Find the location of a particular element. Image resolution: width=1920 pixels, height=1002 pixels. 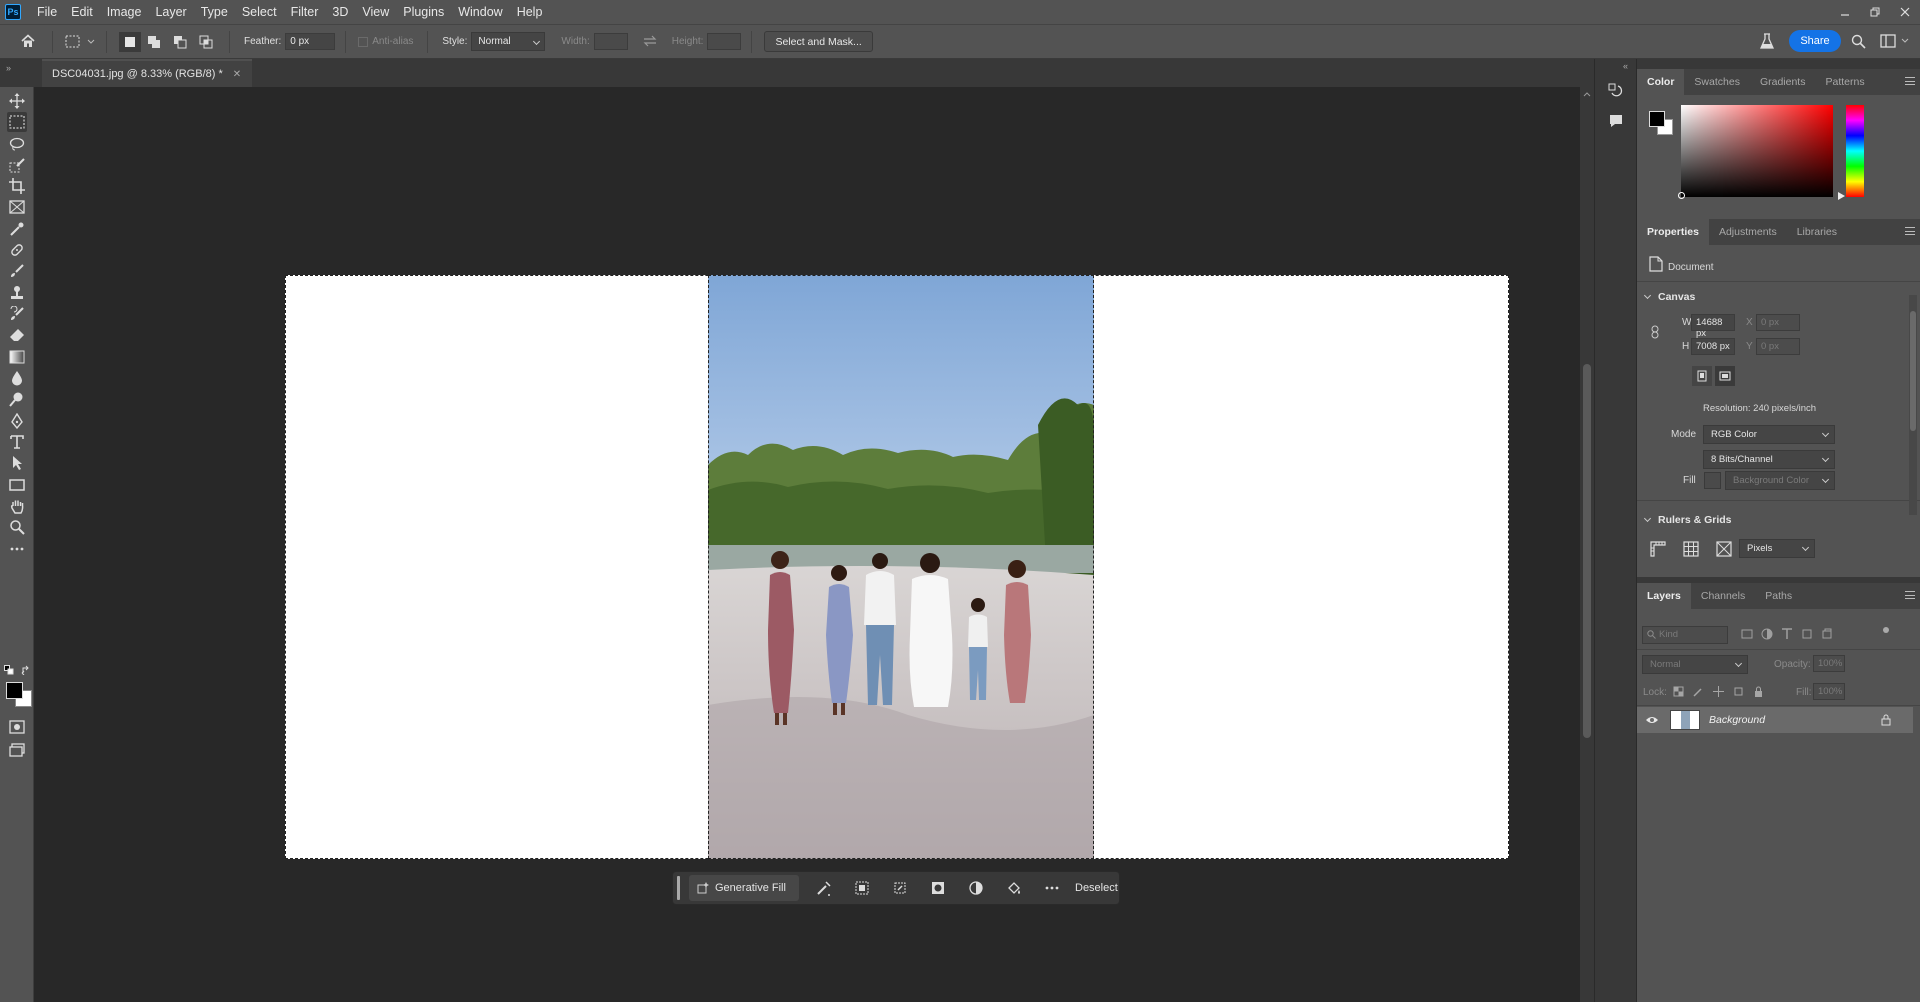

ruler-units-select: Pixels is located at coordinates (1777, 548).